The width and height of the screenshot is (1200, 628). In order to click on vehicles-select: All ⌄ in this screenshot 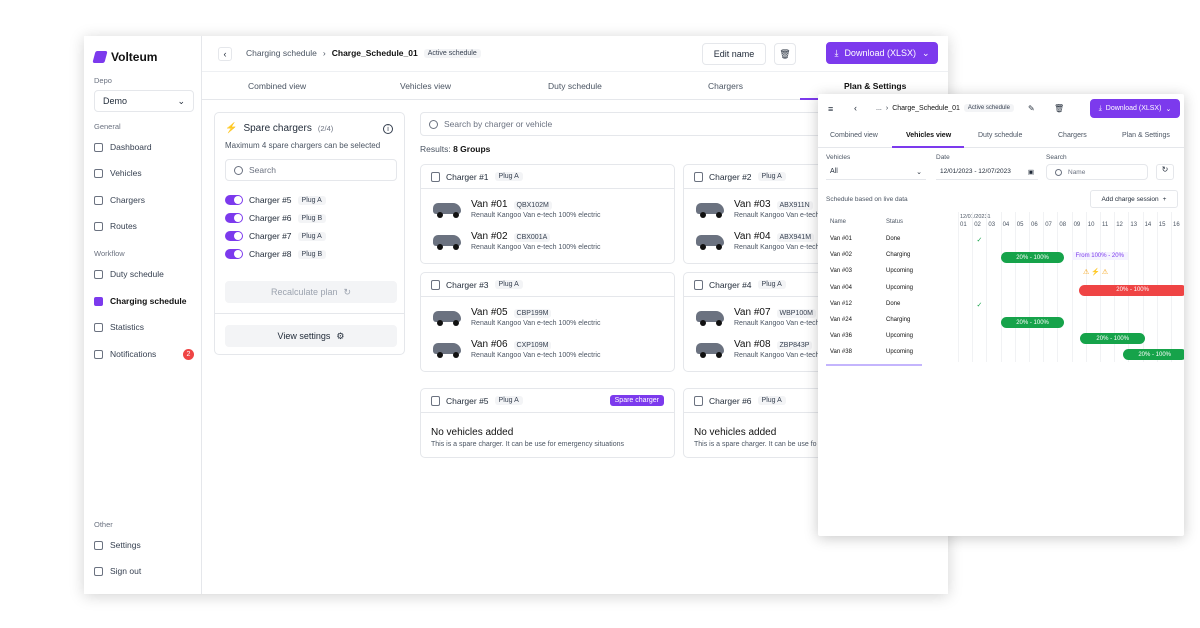, I will do `click(876, 172)`.